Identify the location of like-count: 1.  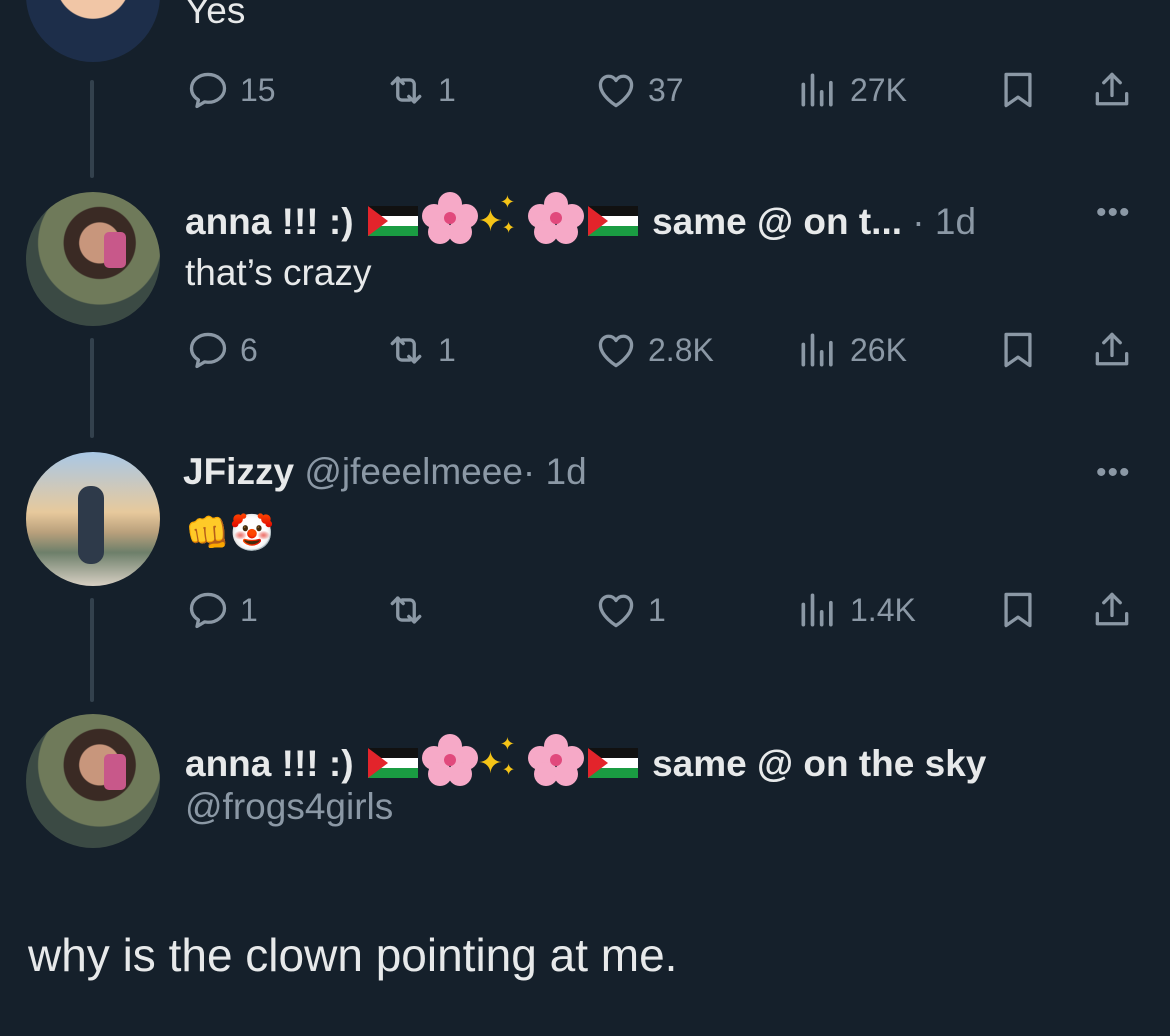
(657, 609).